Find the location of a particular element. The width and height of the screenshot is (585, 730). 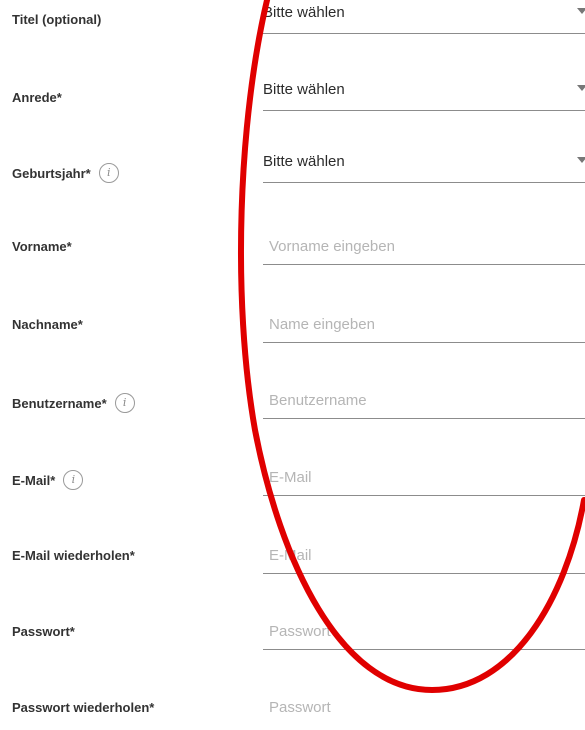

benutzername-field is located at coordinates (424, 401).